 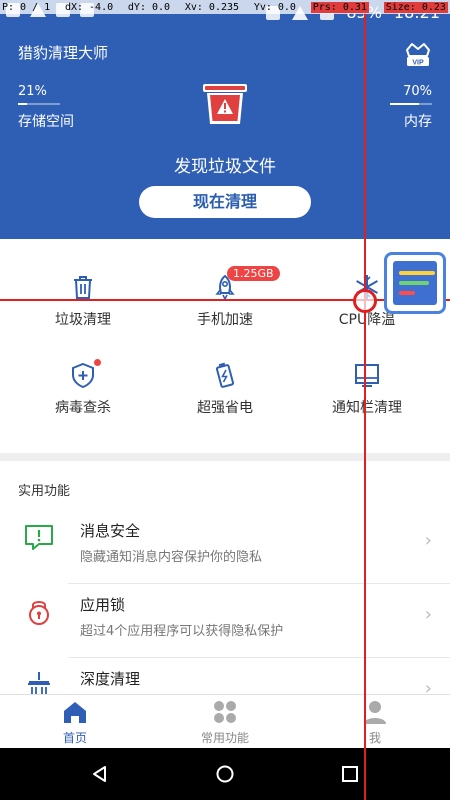 What do you see at coordinates (74, 738) in the screenshot?
I see `nav-label: 首页` at bounding box center [74, 738].